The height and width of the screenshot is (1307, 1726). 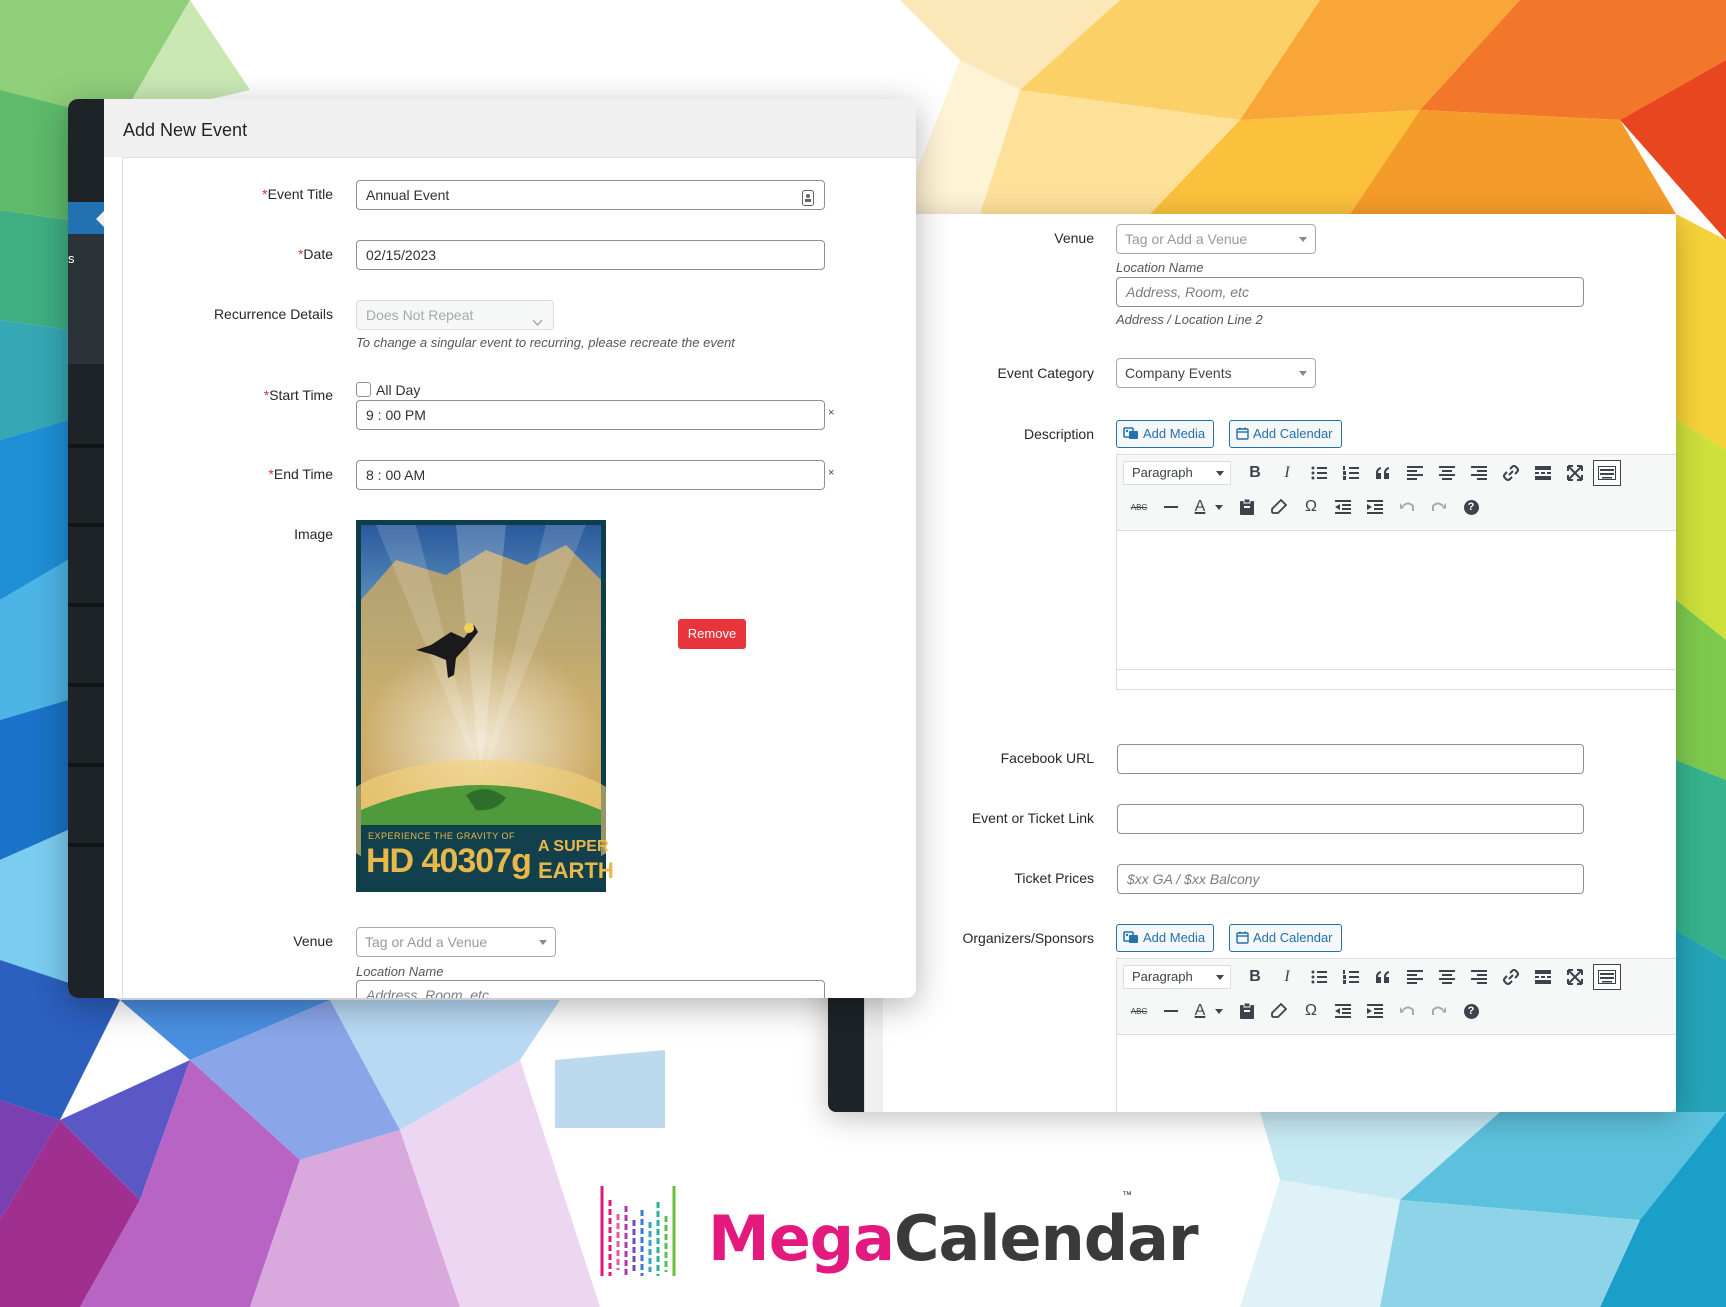 I want to click on facebook-url-input, so click(x=1350, y=759).